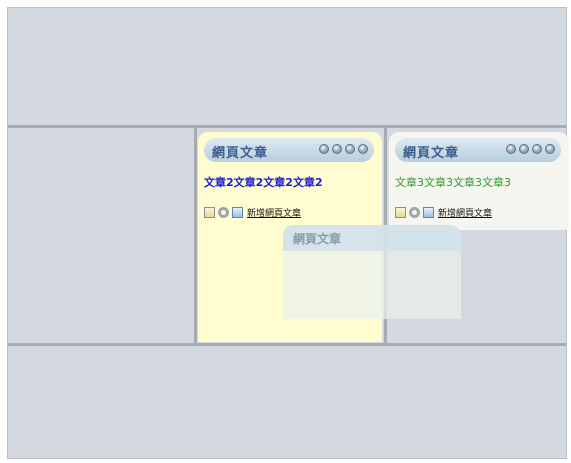 This screenshot has width=571, height=463. I want to click on drag-ghost-header: 網頁文章, so click(372, 238).